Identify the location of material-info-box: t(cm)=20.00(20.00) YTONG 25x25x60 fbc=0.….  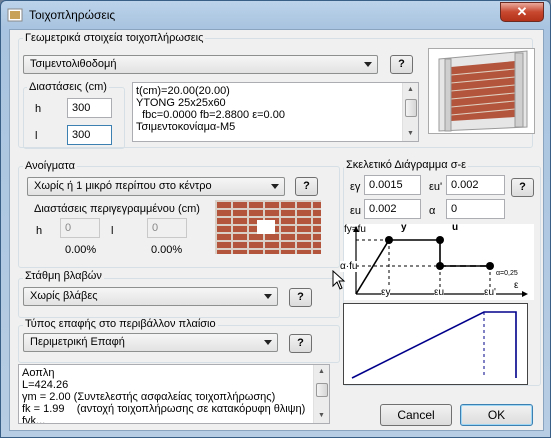
(275, 112).